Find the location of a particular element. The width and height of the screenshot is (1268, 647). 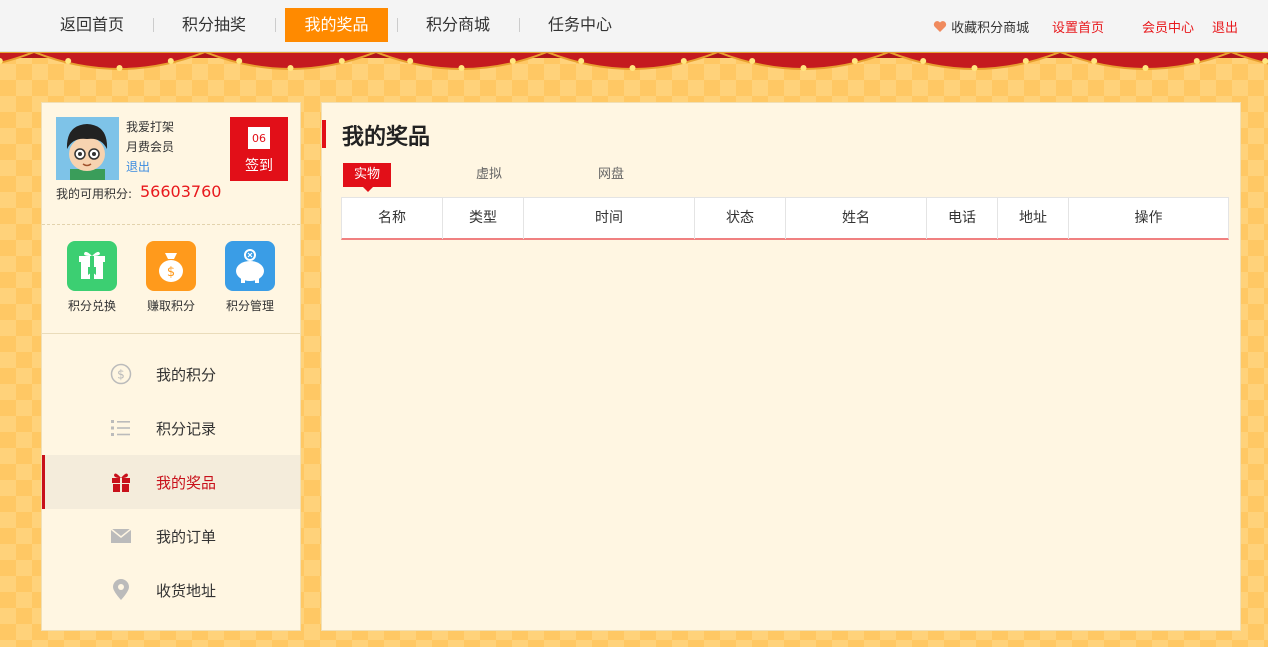

gift-icon is located at coordinates (121, 482).